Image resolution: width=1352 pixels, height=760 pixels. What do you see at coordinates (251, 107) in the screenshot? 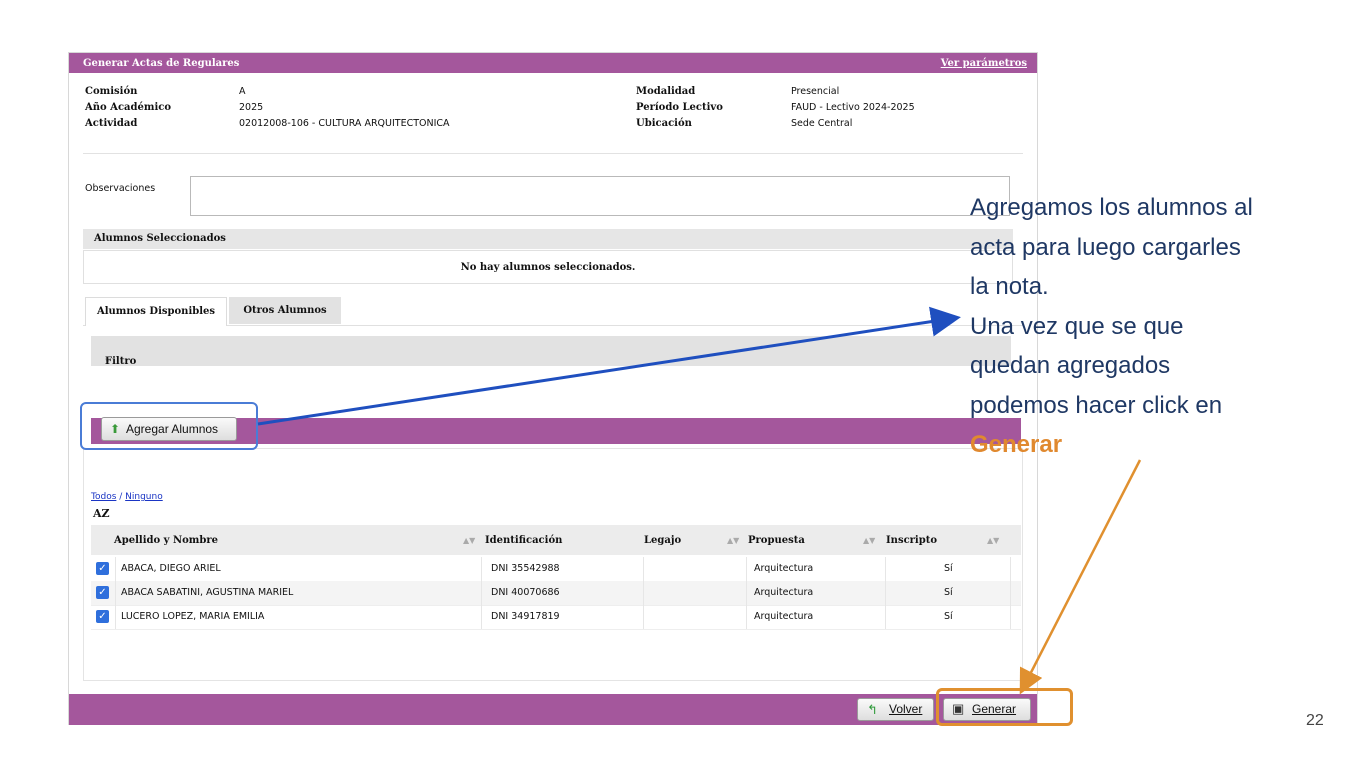
I see `anio-value: 2025` at bounding box center [251, 107].